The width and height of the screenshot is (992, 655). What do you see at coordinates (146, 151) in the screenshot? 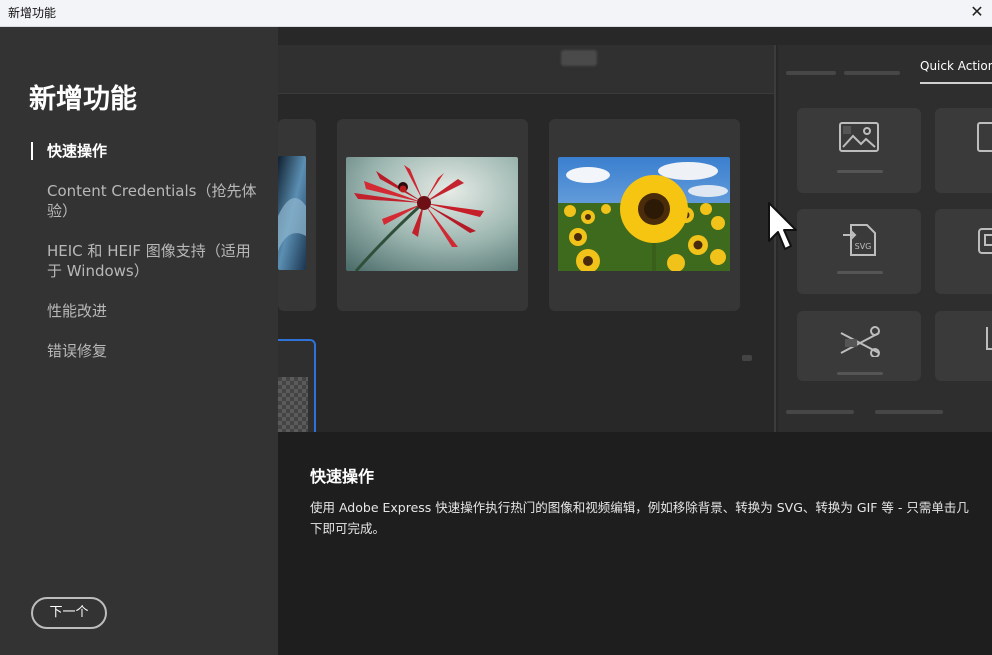
I see `sidebar-item-quick-actions: 快速操作` at bounding box center [146, 151].